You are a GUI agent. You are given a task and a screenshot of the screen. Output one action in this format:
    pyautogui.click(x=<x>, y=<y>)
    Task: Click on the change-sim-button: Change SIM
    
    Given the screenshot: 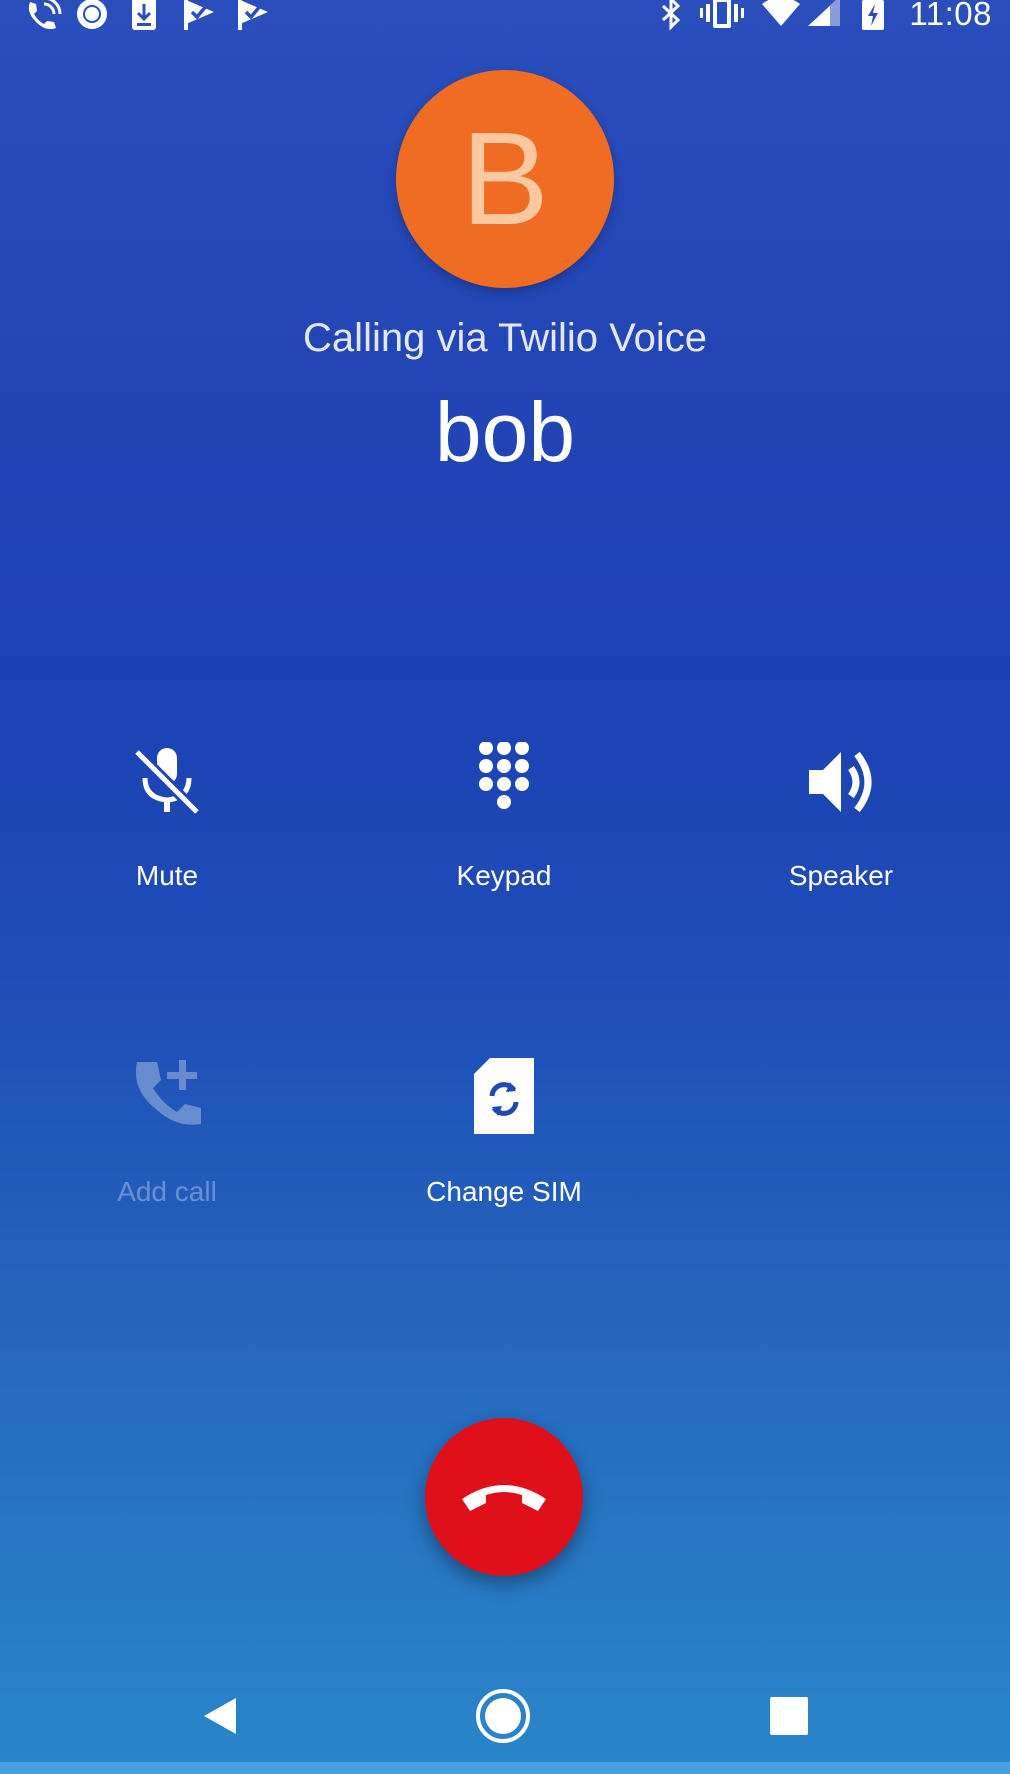 What is the action you would take?
    pyautogui.click(x=504, y=1158)
    